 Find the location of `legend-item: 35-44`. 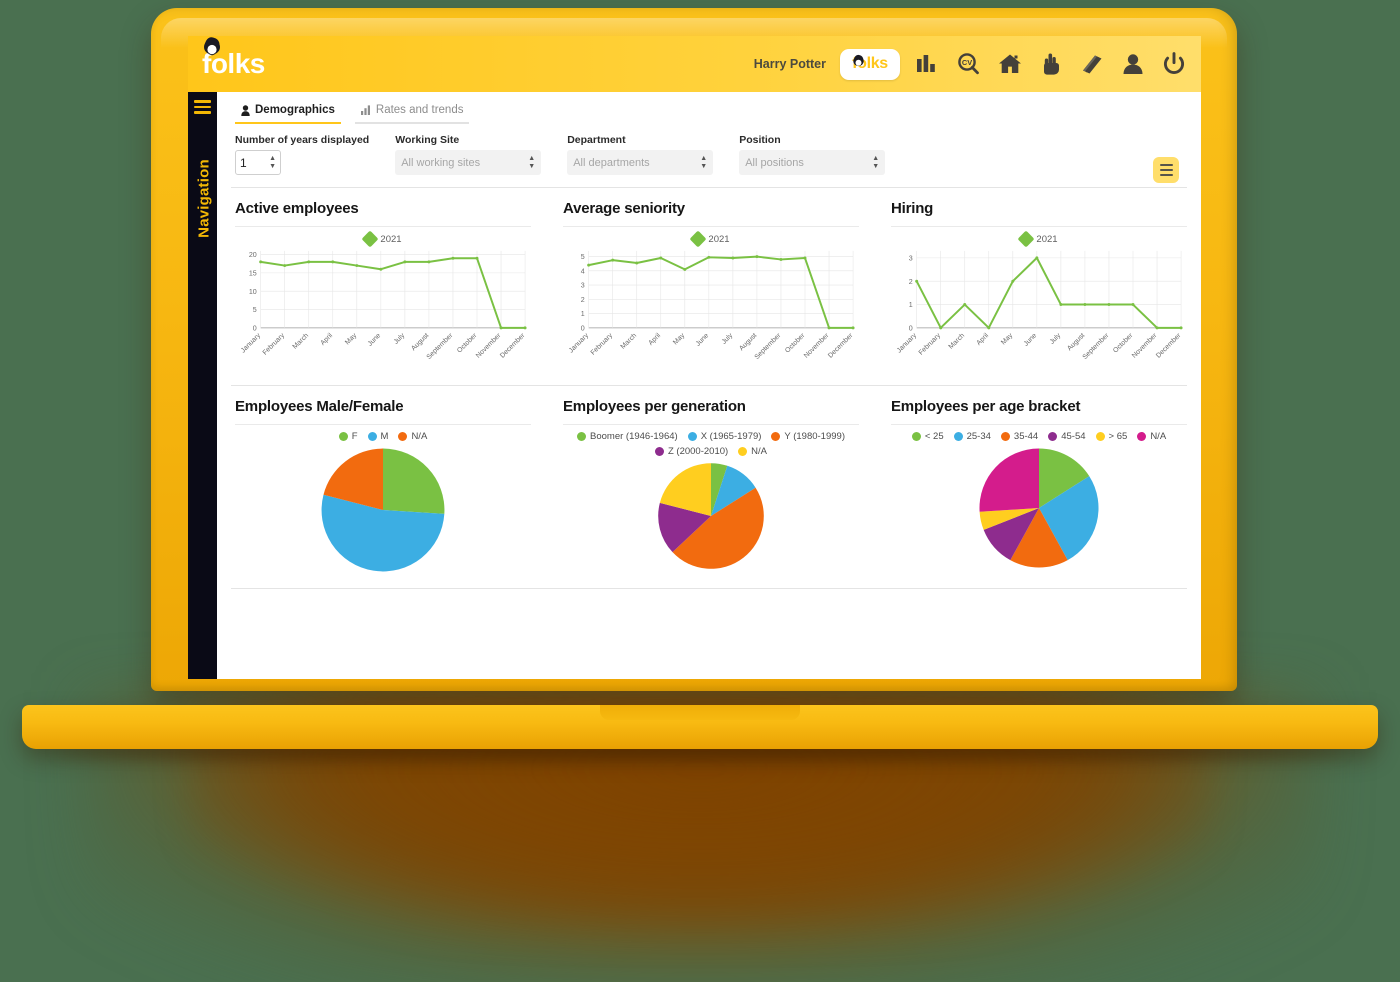

legend-item: 35-44 is located at coordinates (1019, 437).